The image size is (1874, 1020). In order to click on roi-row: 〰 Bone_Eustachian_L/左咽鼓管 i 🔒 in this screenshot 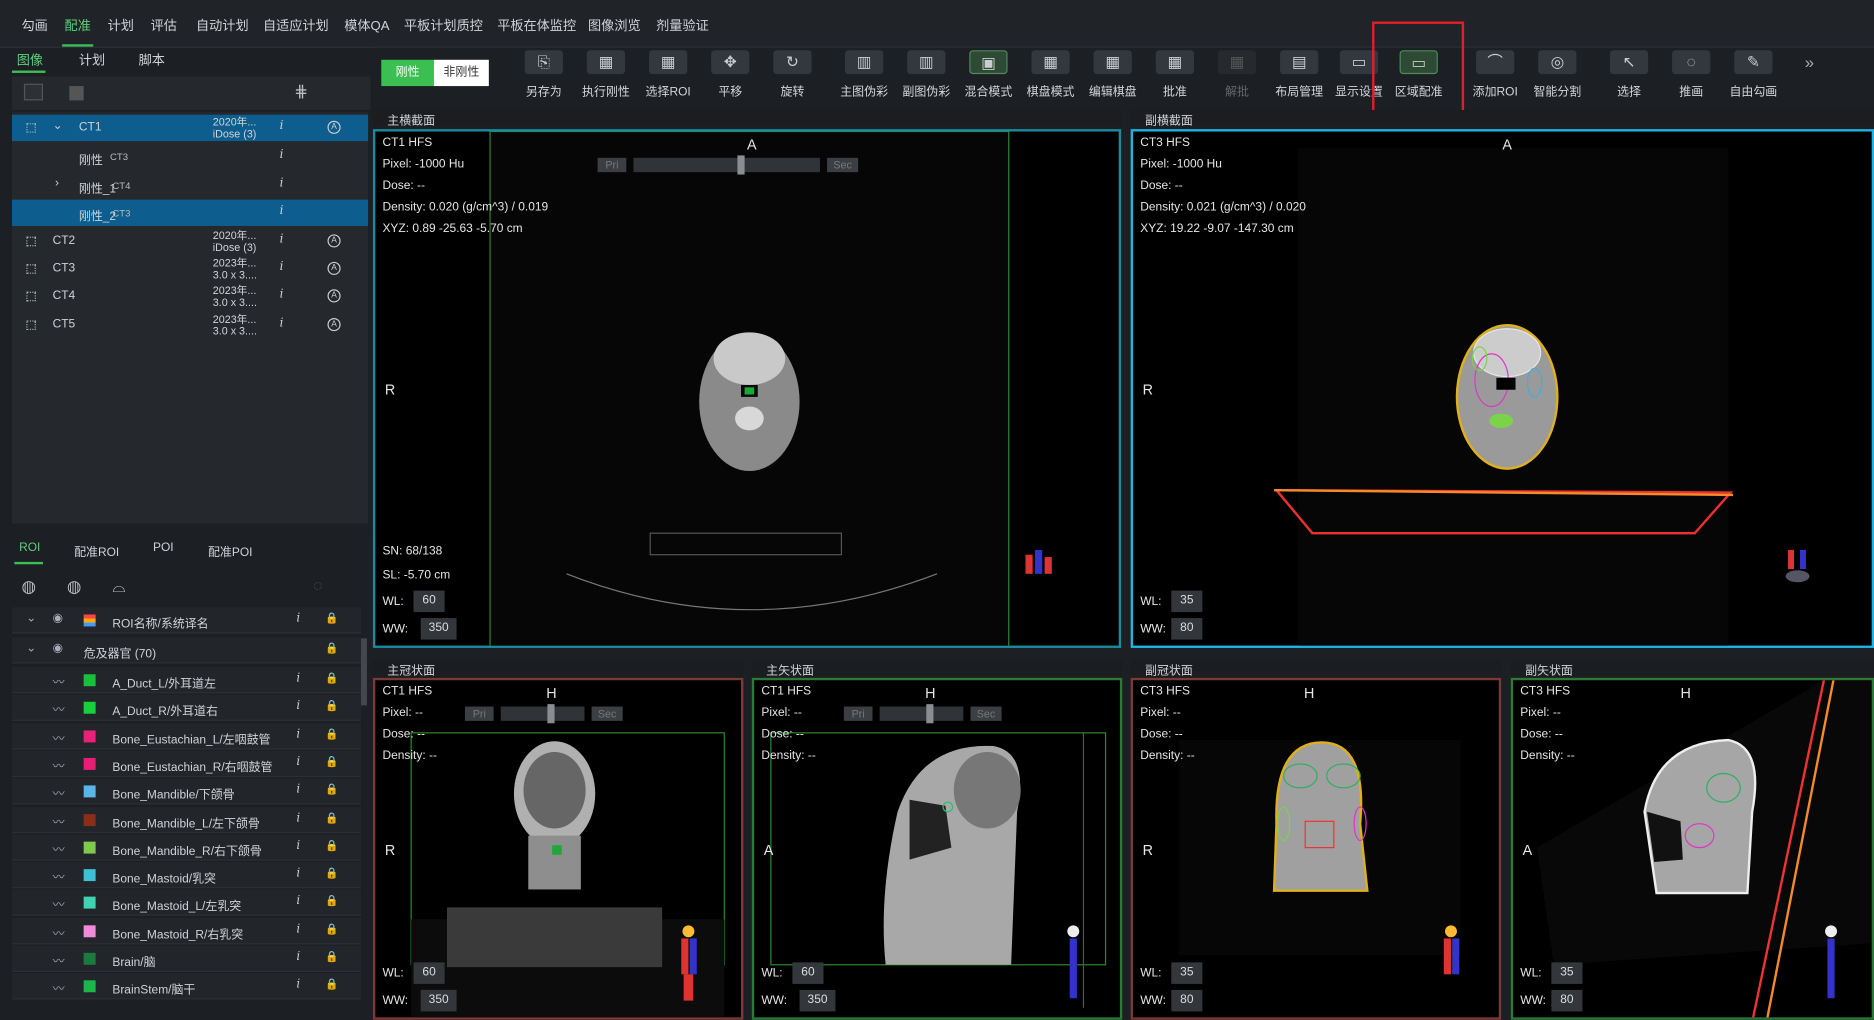, I will do `click(186, 736)`.